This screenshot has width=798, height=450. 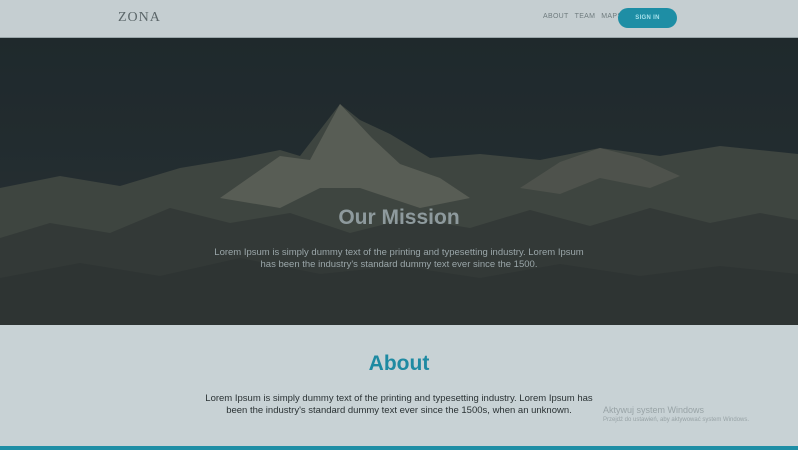 What do you see at coordinates (139, 18) in the screenshot?
I see `site-logo: ZONA` at bounding box center [139, 18].